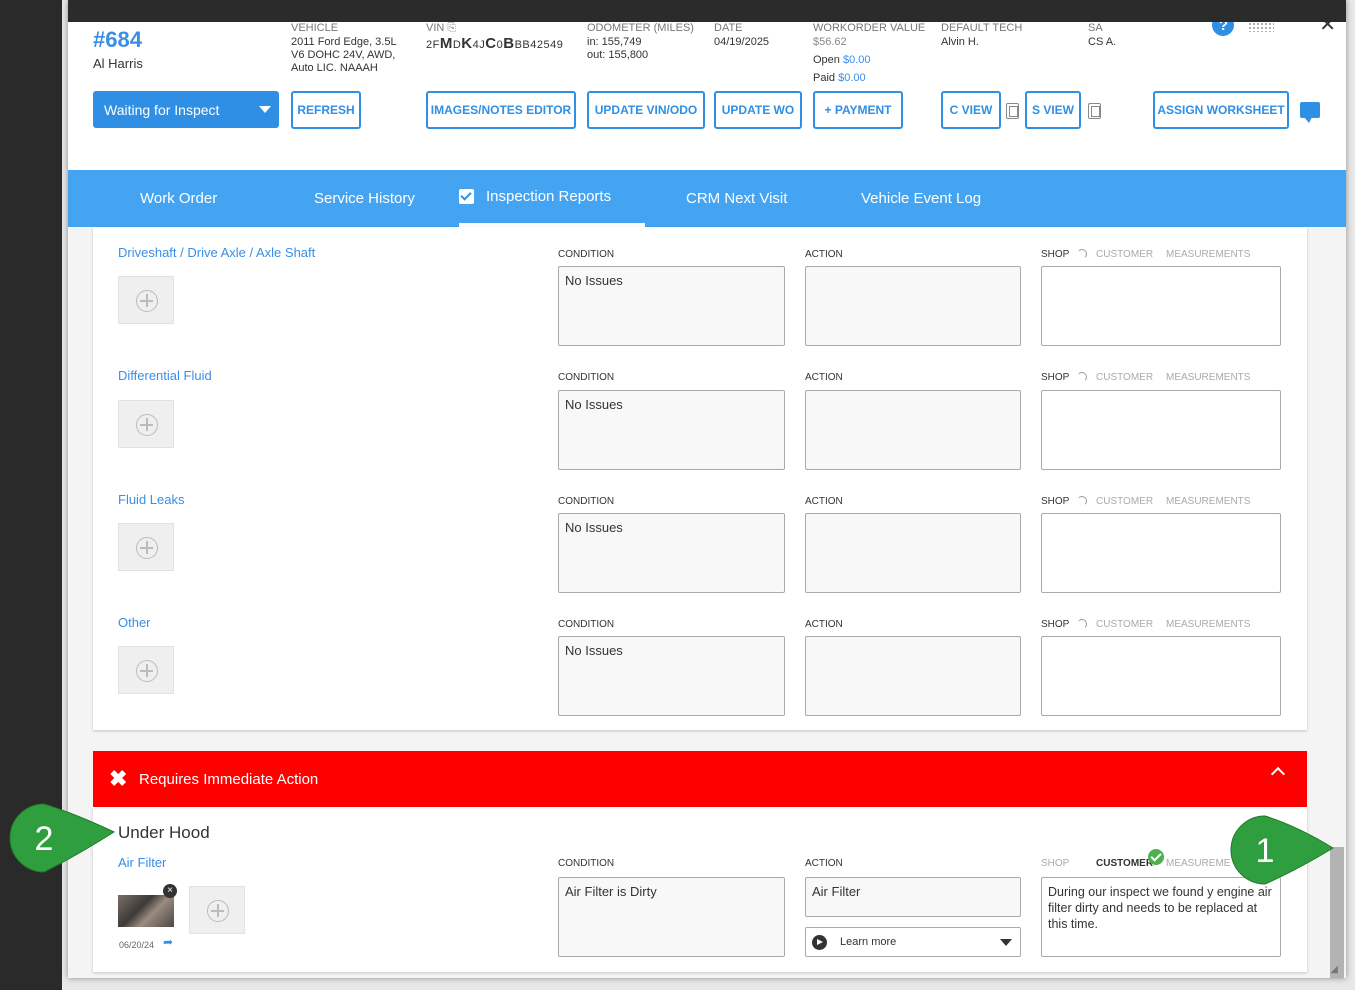 The width and height of the screenshot is (1355, 990). Describe the element at coordinates (552, 198) in the screenshot. I see `tab-inspection-reports: Inspection Reports` at that location.